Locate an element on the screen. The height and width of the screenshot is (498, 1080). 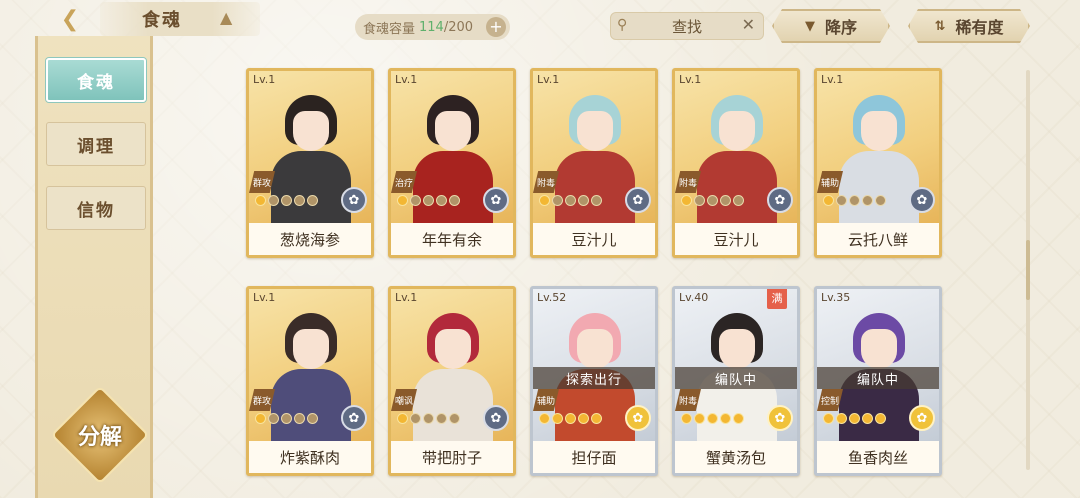
character-name: 担仔面 is located at coordinates (594, 457).